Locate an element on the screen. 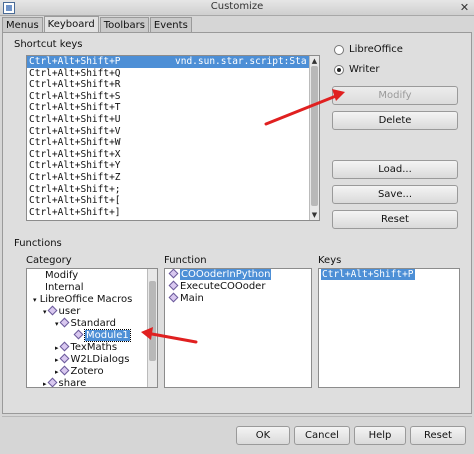 The width and height of the screenshot is (474, 454). arrow-to-modify is located at coordinates (304, 107).